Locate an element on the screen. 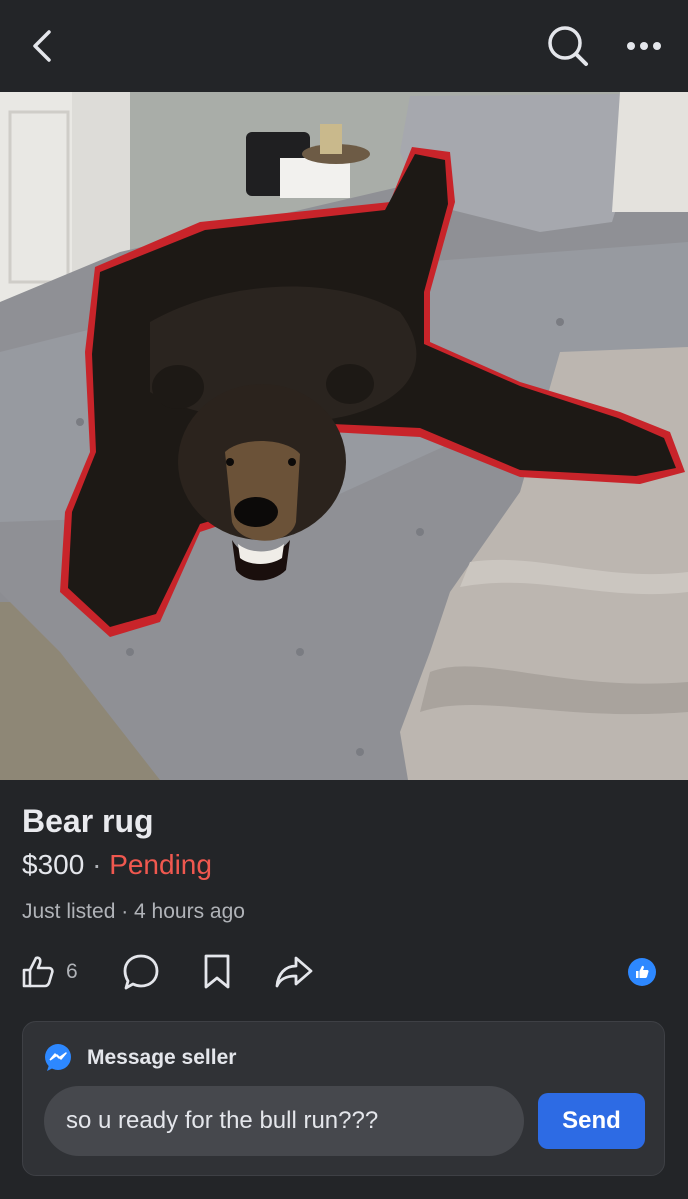 The height and width of the screenshot is (1199, 688). message-seller-box: Message seller Send is located at coordinates (343, 1098).